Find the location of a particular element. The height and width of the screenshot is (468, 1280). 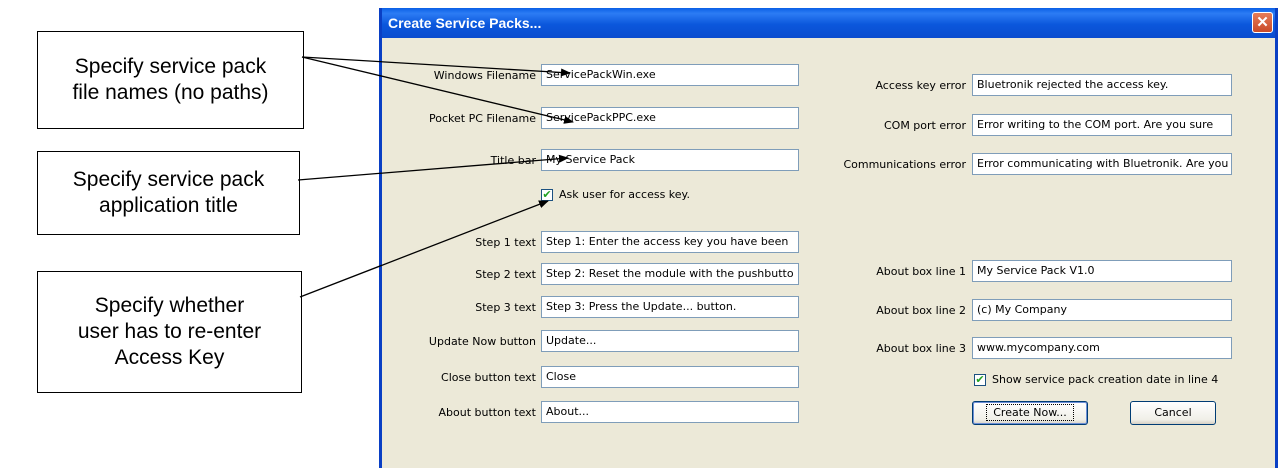

arrow-to-windows-filename is located at coordinates (436, 66).